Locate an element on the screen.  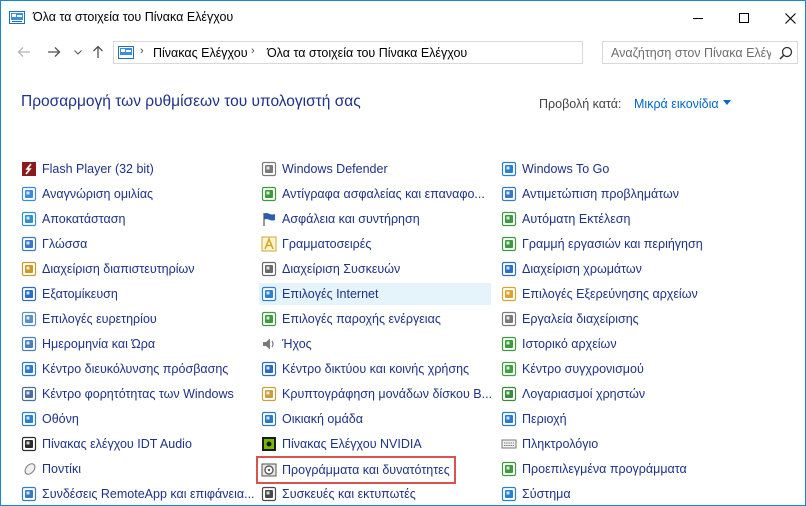
up-button is located at coordinates (98, 52).